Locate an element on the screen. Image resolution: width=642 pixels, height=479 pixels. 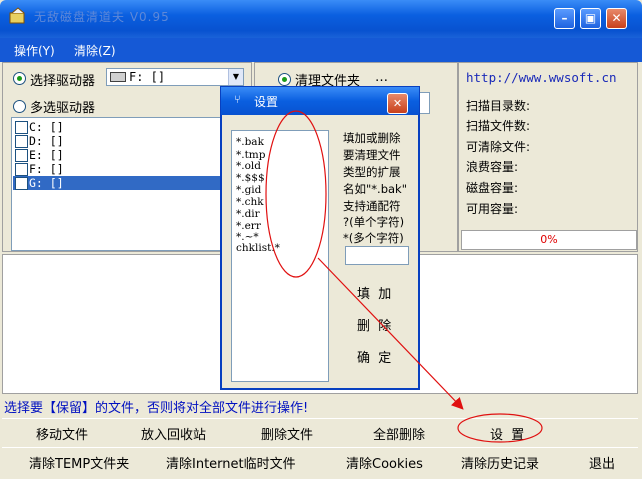
annotation-ellipse-settings is located at coordinates (500, 428).